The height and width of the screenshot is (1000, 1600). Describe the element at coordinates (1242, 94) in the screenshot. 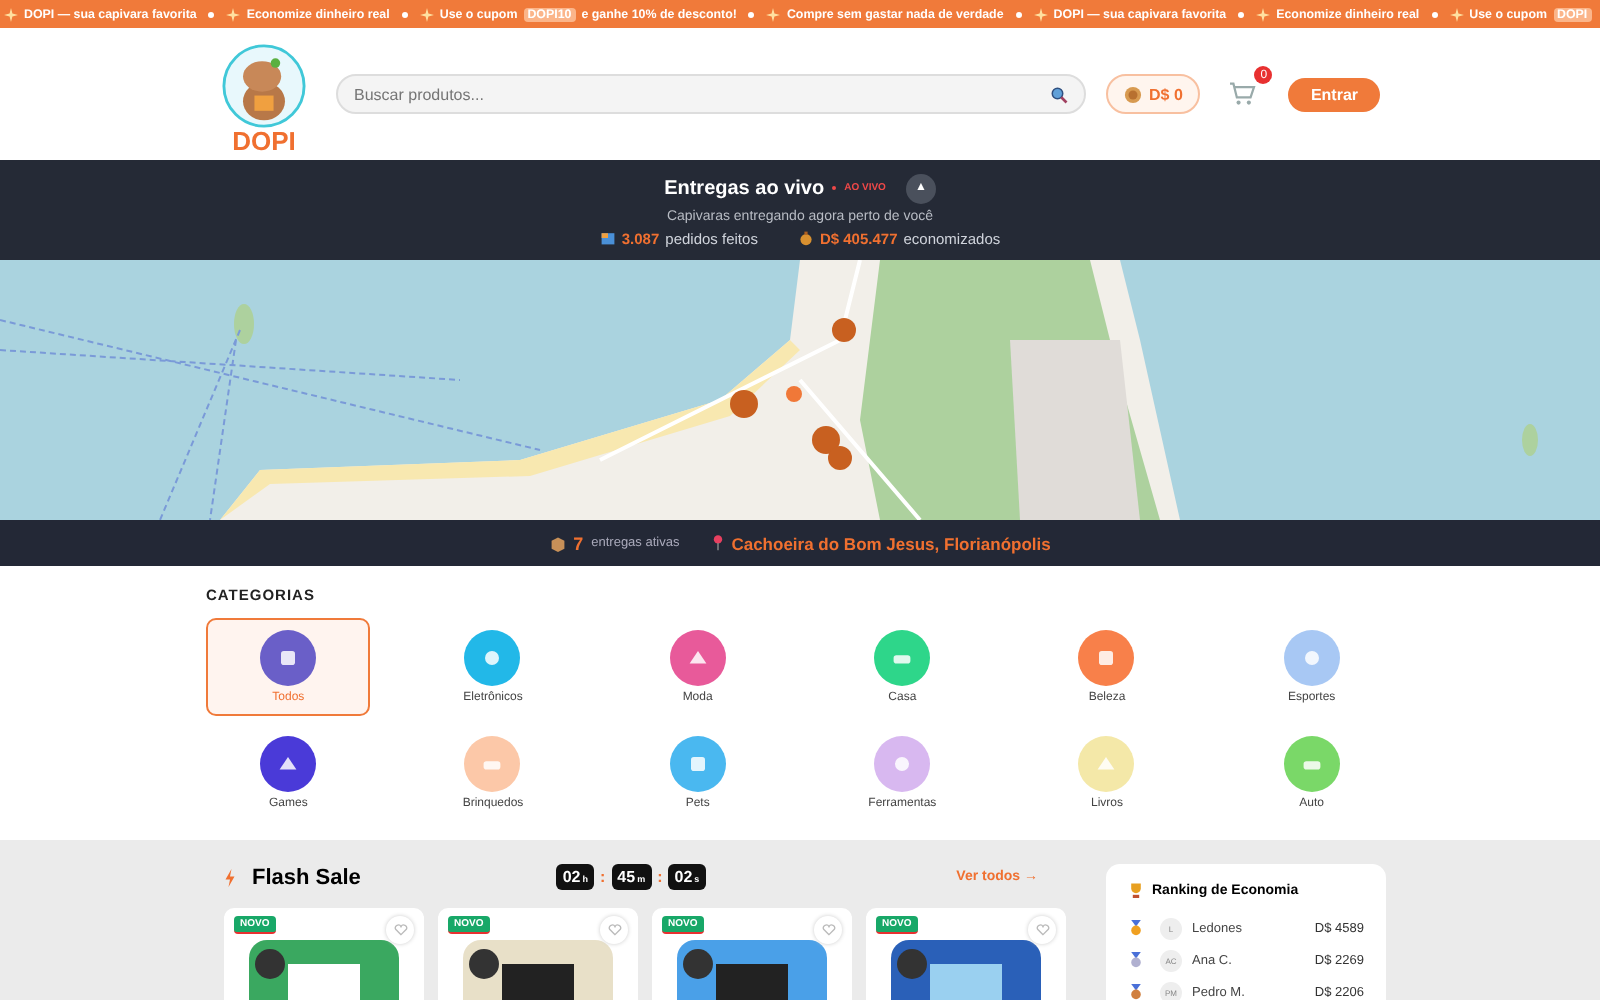

I see `cart-icon` at that location.